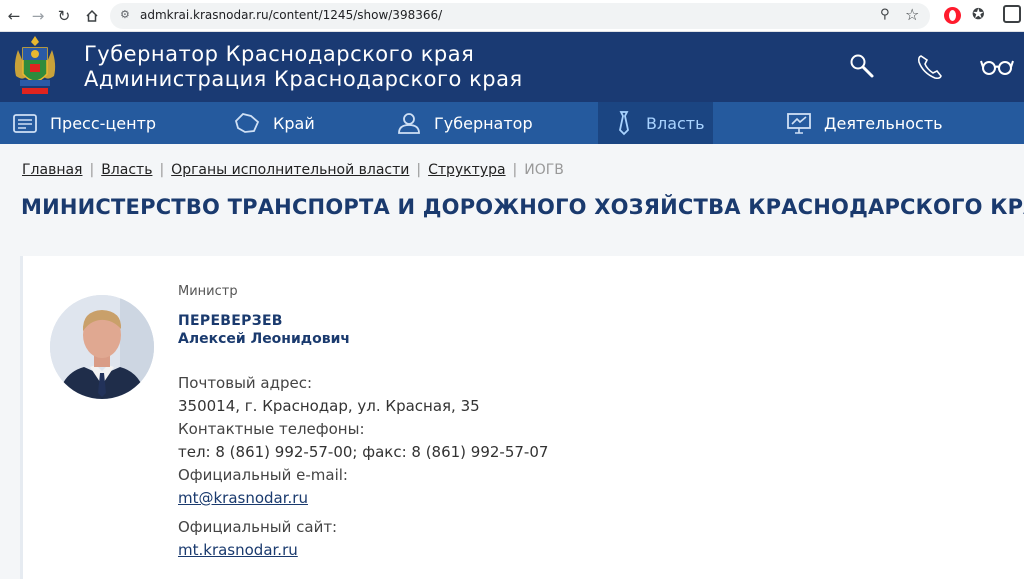 This screenshot has height=579, width=1024. What do you see at coordinates (409, 123) in the screenshot?
I see `governor-icon` at bounding box center [409, 123].